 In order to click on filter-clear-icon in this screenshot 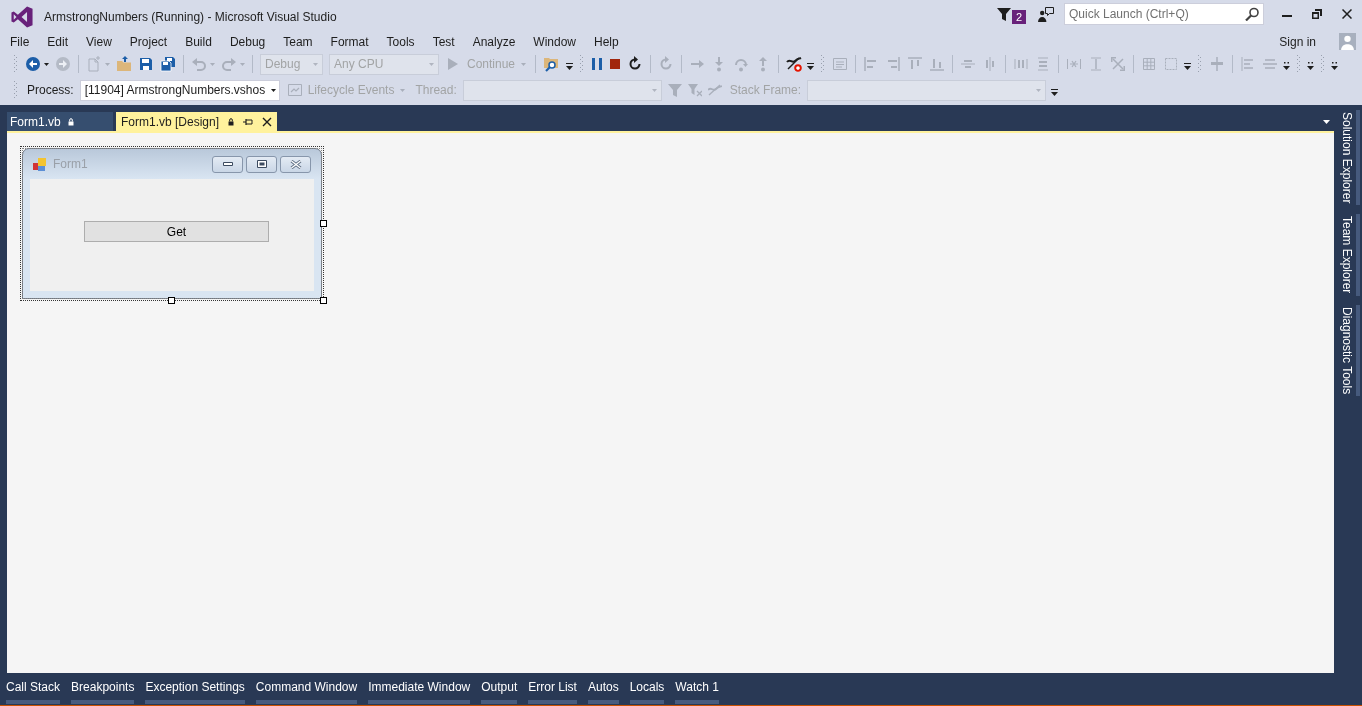, I will do `click(694, 90)`.